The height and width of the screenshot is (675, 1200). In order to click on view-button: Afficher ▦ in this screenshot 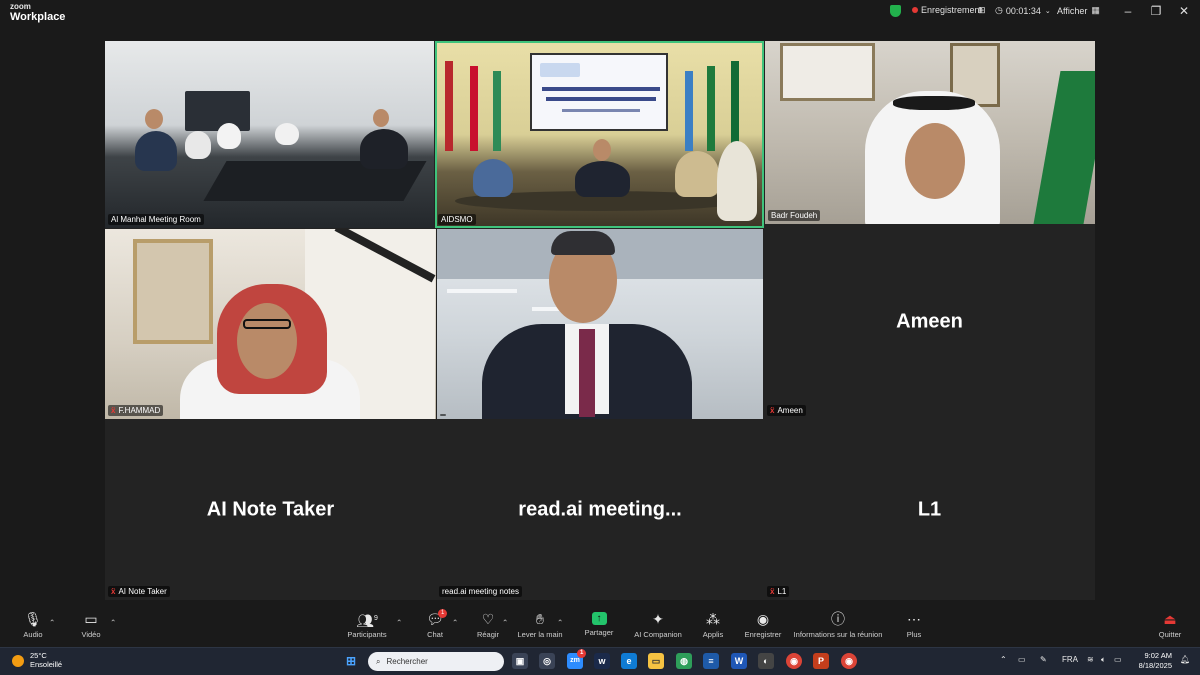, I will do `click(1078, 10)`.